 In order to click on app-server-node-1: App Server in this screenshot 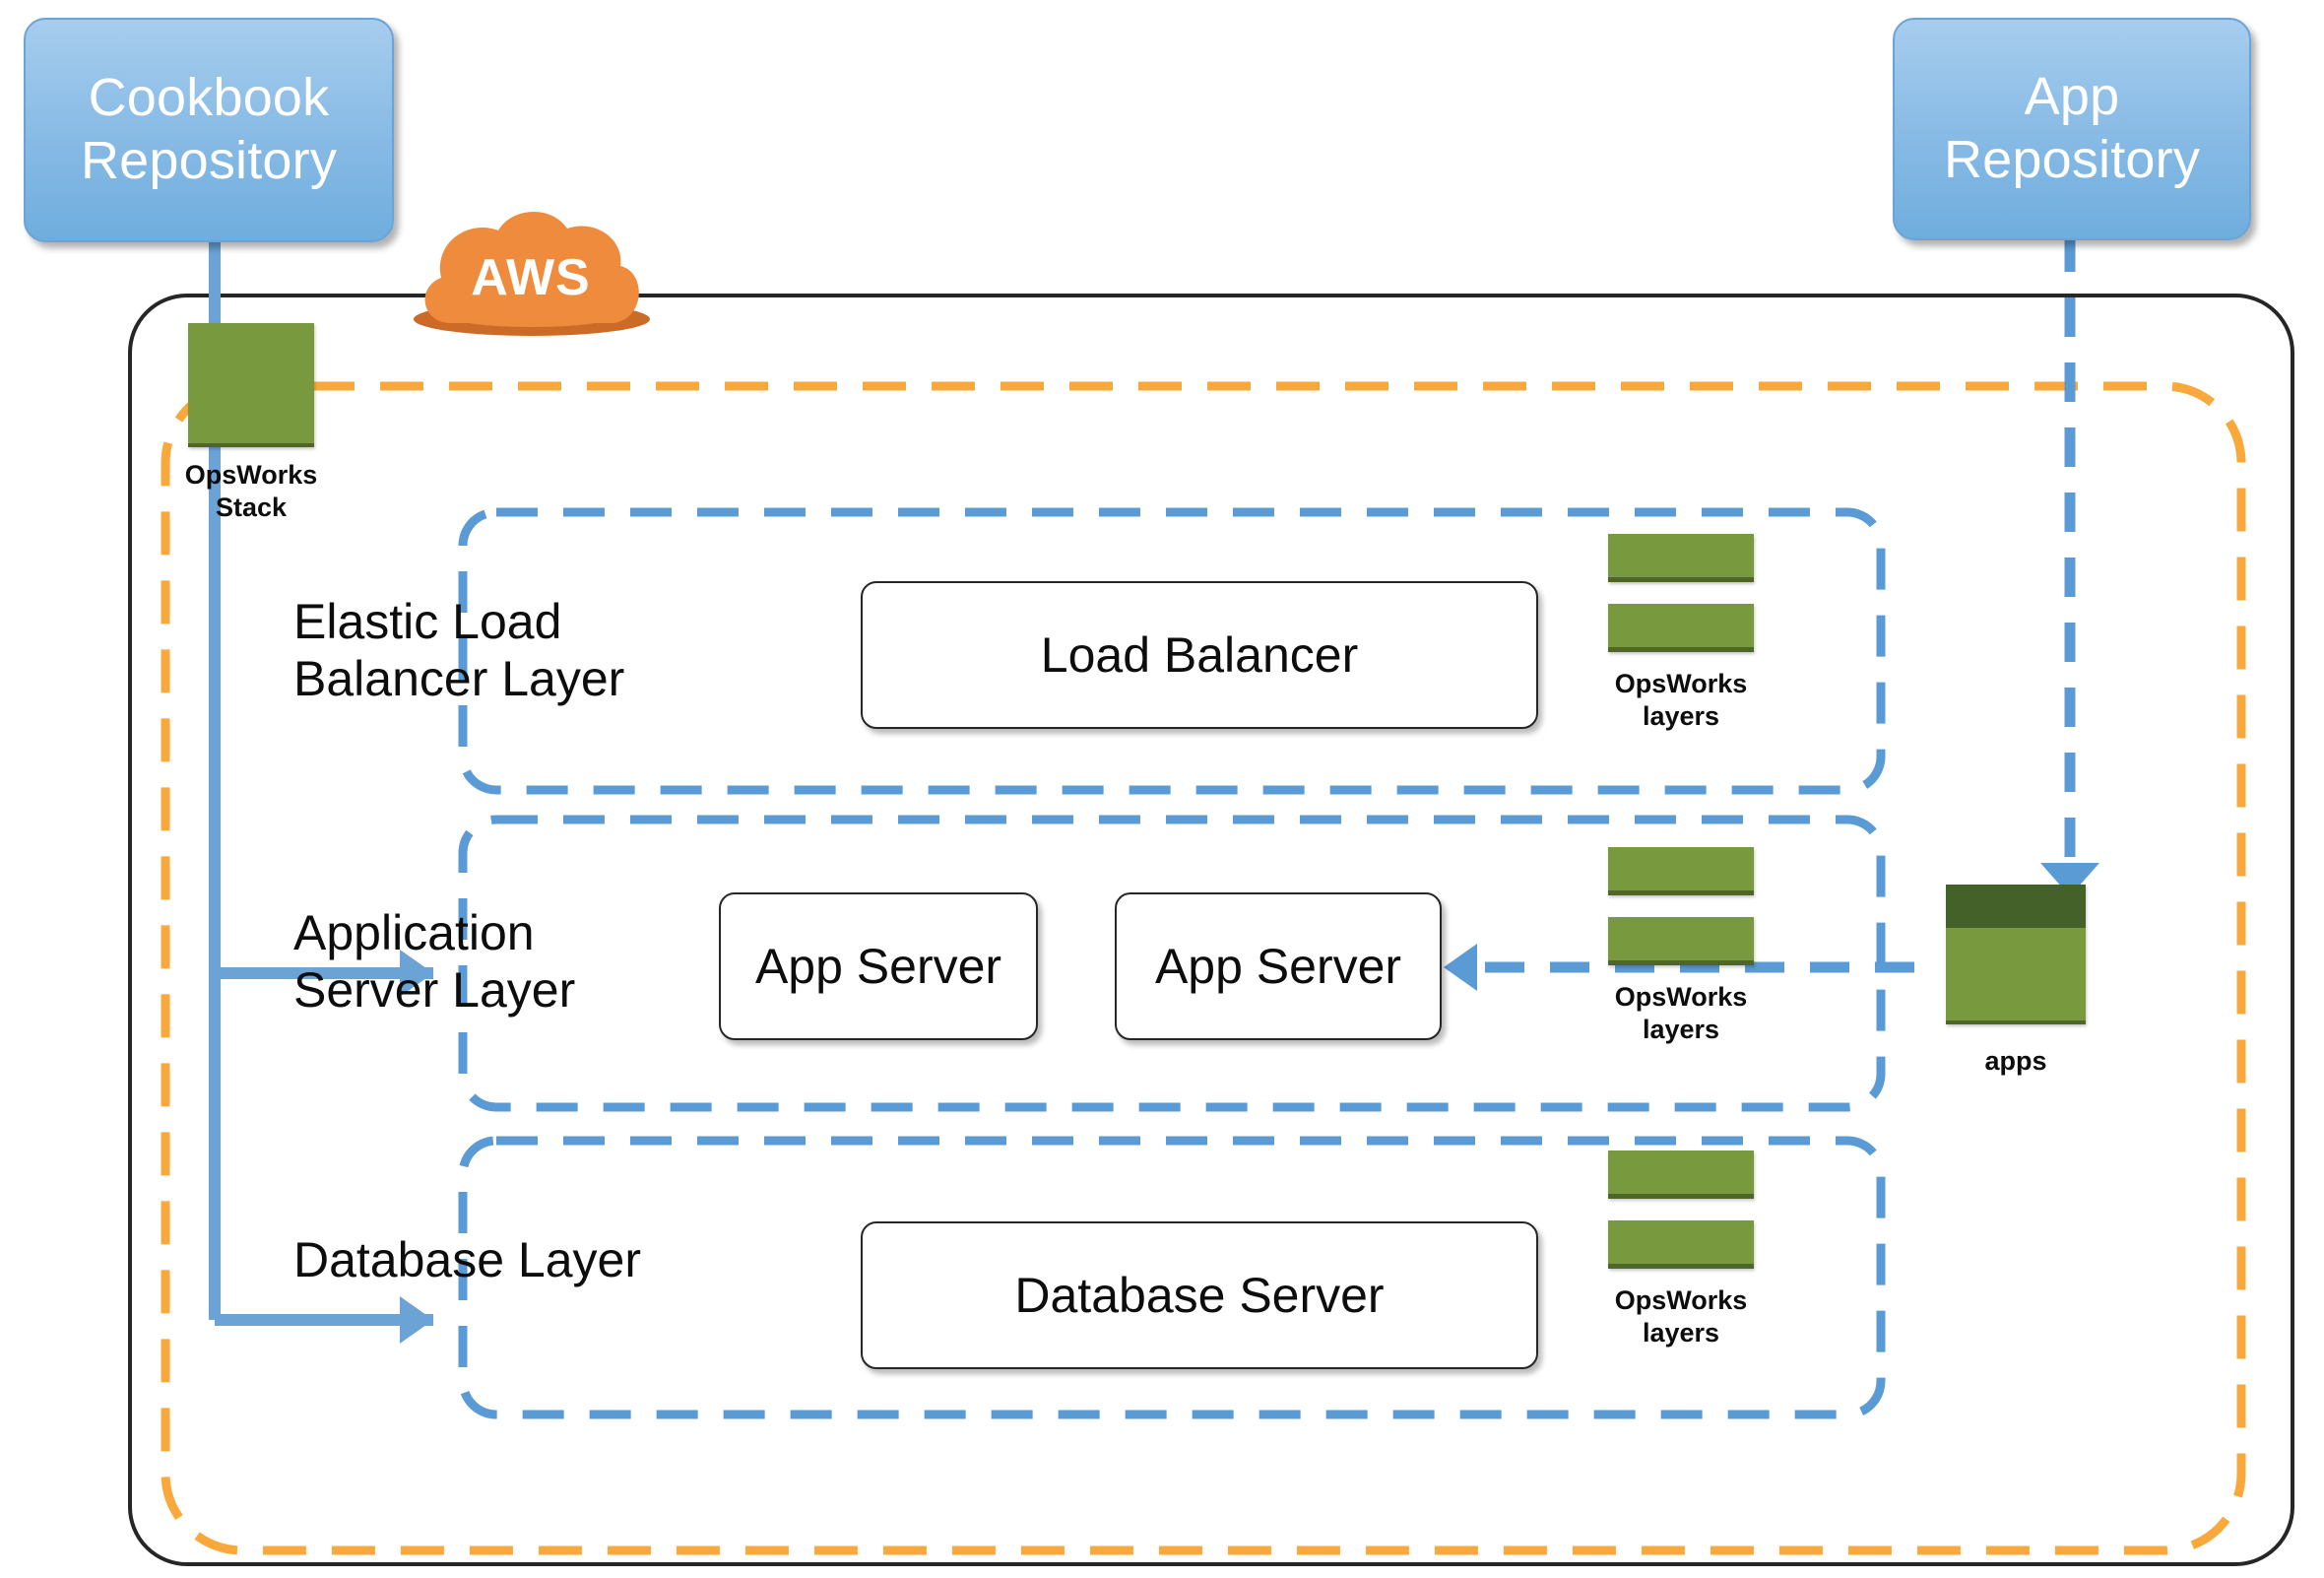, I will do `click(879, 966)`.